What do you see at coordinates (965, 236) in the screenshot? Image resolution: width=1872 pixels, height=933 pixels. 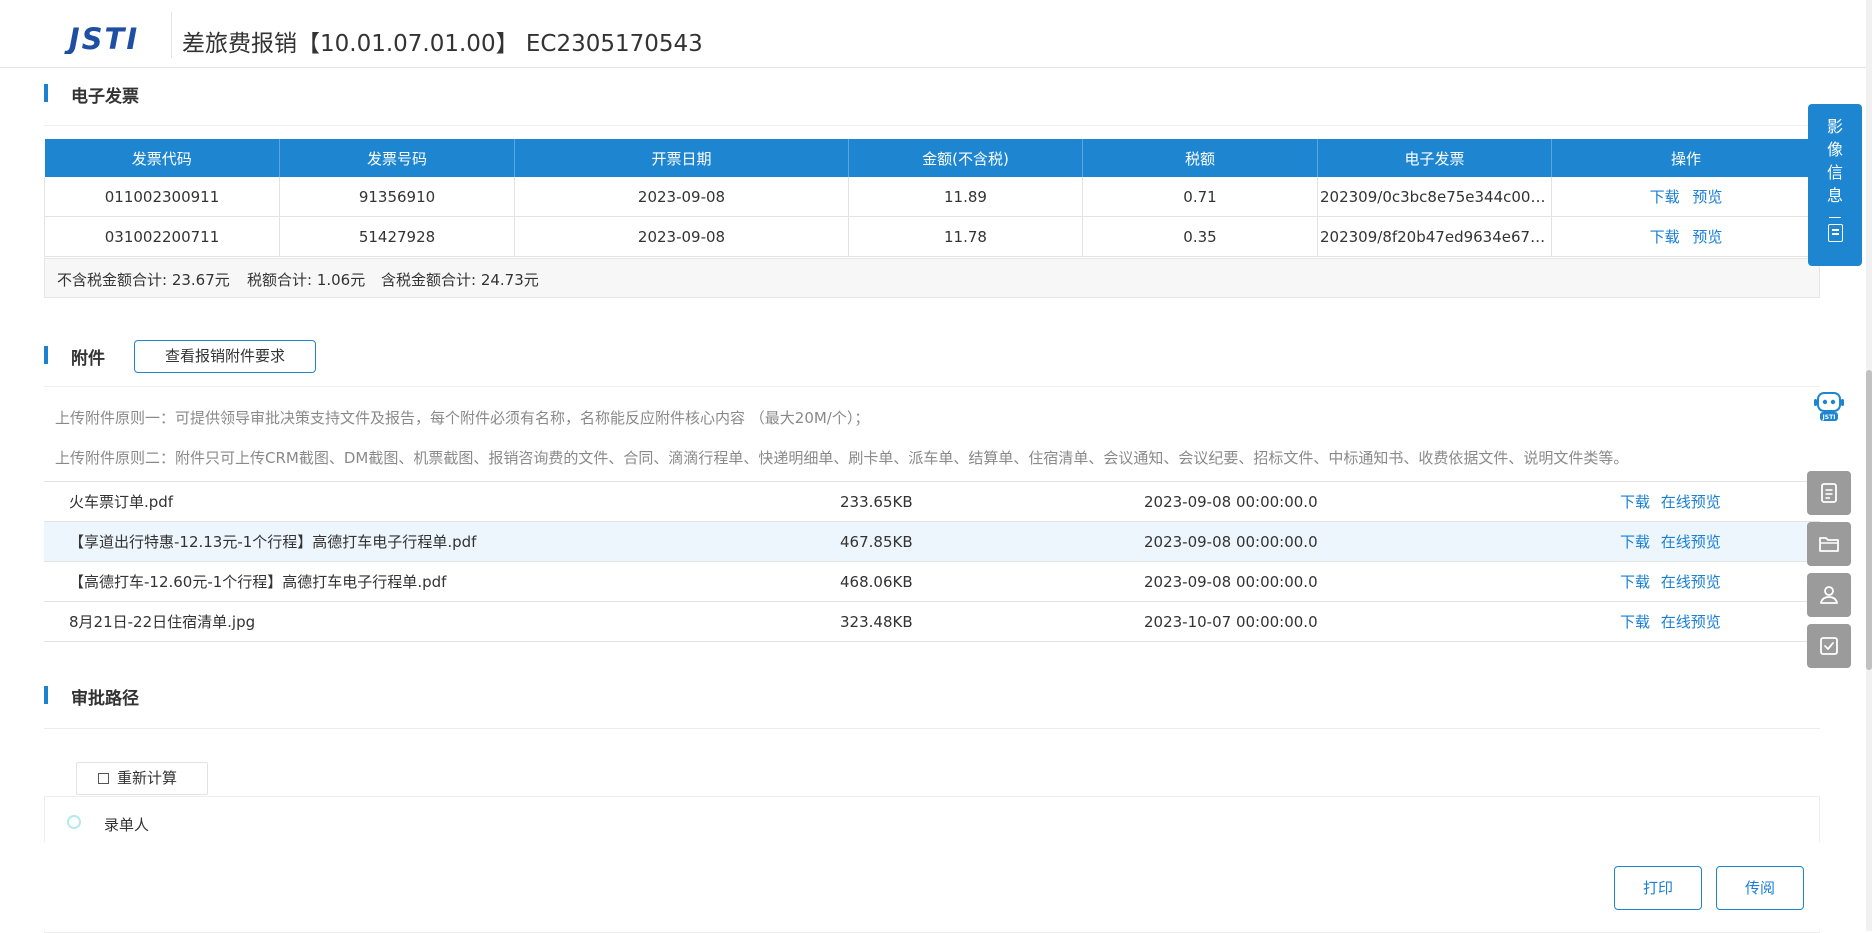 I see `invoice-amount: 11.78` at bounding box center [965, 236].